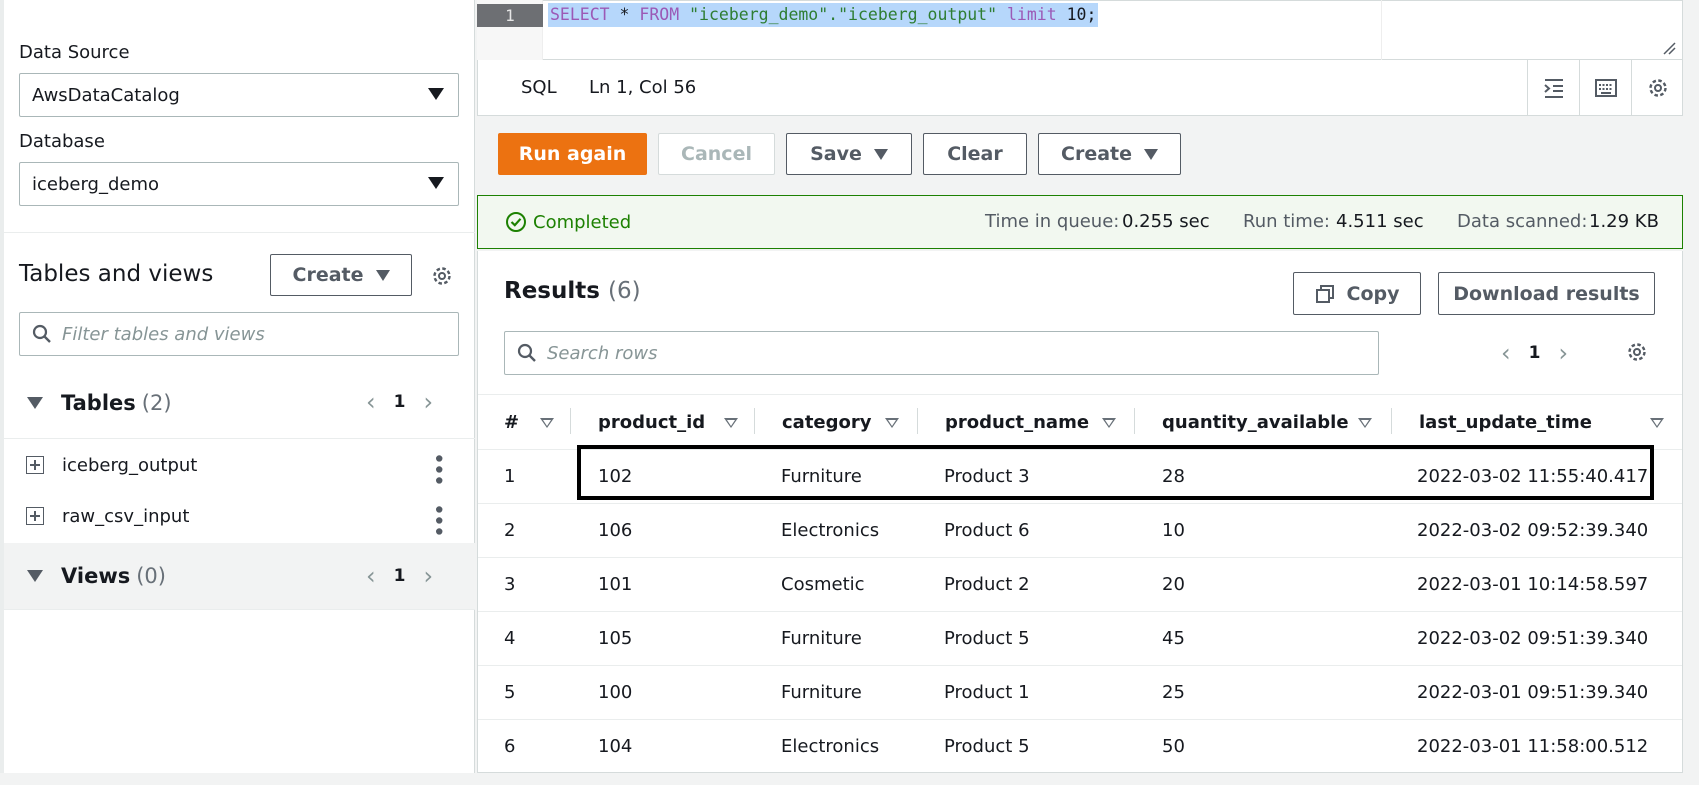  Describe the element at coordinates (580, 14) in the screenshot. I see `sql-keyword: SELECT` at that location.